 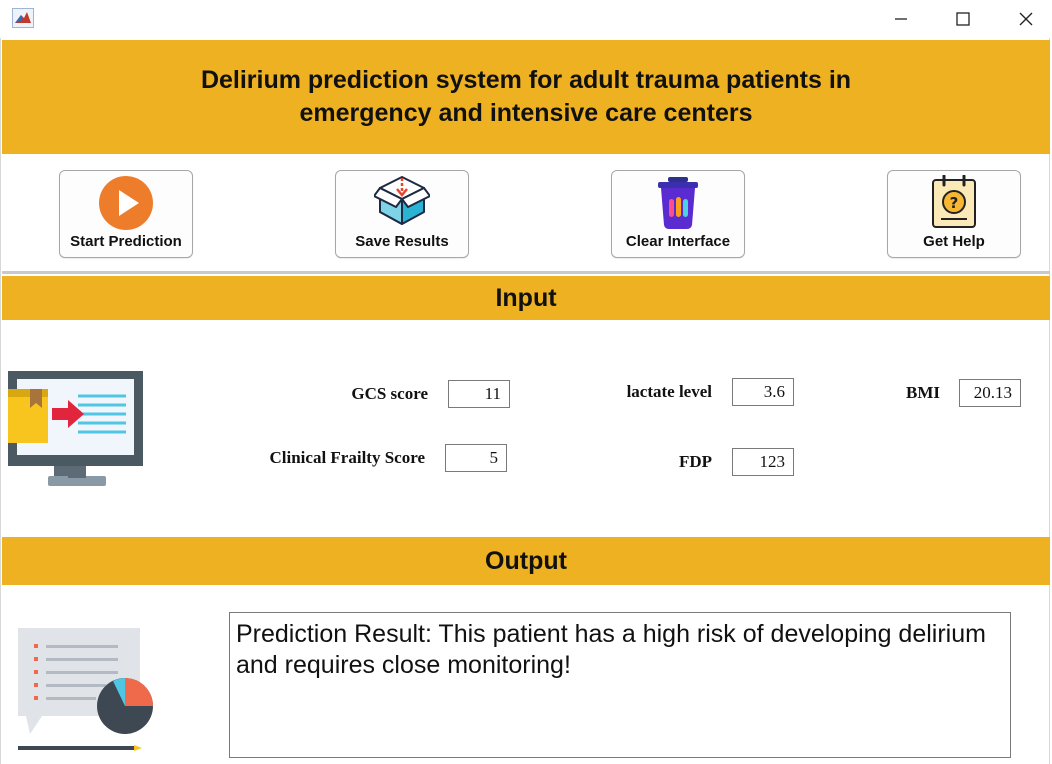 What do you see at coordinates (954, 241) in the screenshot?
I see `get-help-label: Get Help` at bounding box center [954, 241].